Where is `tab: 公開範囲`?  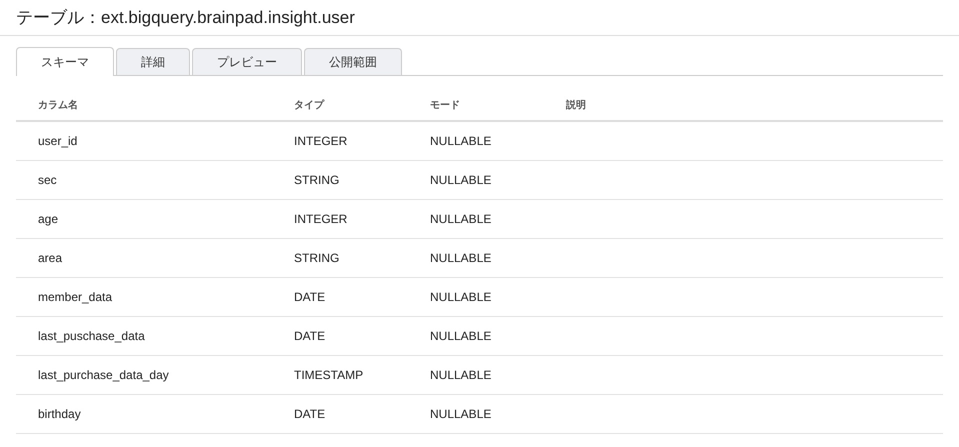 tab: 公開範囲 is located at coordinates (353, 61).